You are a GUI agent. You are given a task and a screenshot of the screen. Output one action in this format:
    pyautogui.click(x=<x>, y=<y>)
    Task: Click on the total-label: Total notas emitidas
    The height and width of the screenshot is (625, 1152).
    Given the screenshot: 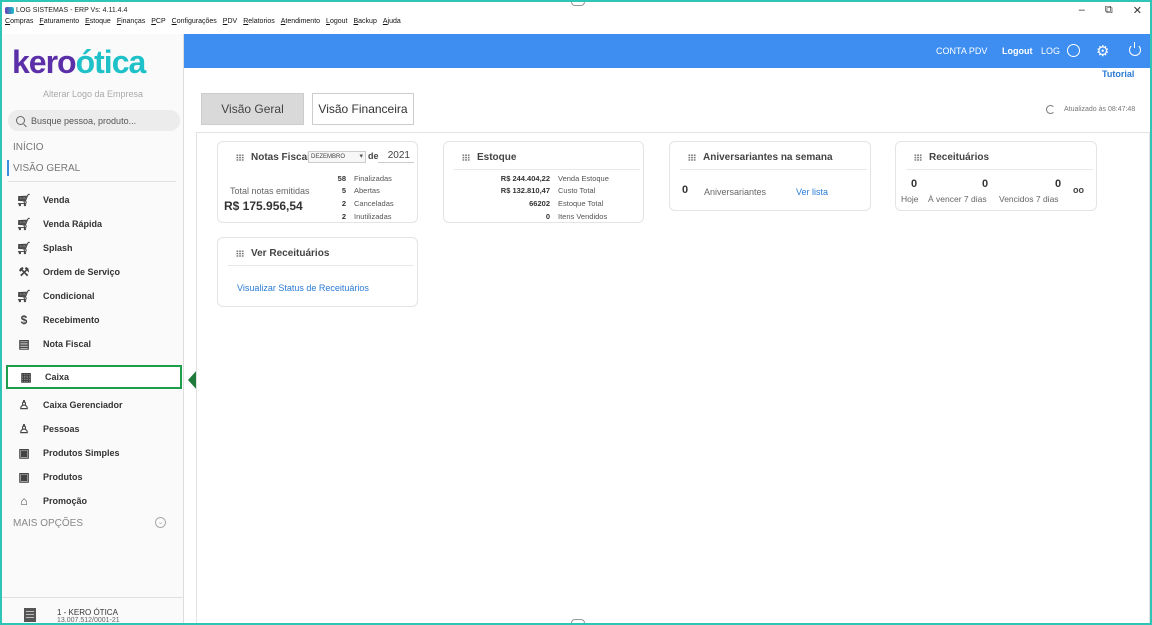 What is the action you would take?
    pyautogui.click(x=270, y=191)
    